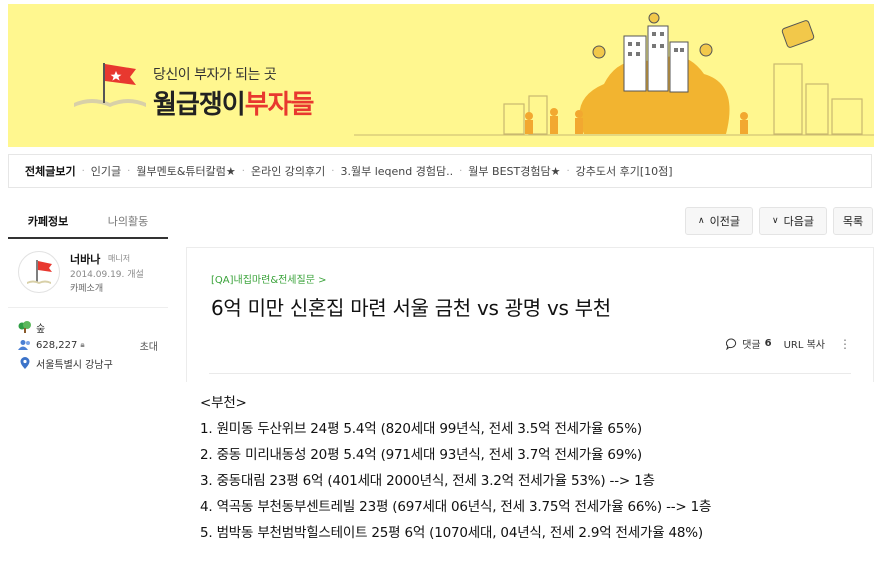 This screenshot has width=886, height=578. Describe the element at coordinates (223, 403) in the screenshot. I see `body-line: <부천>` at that location.